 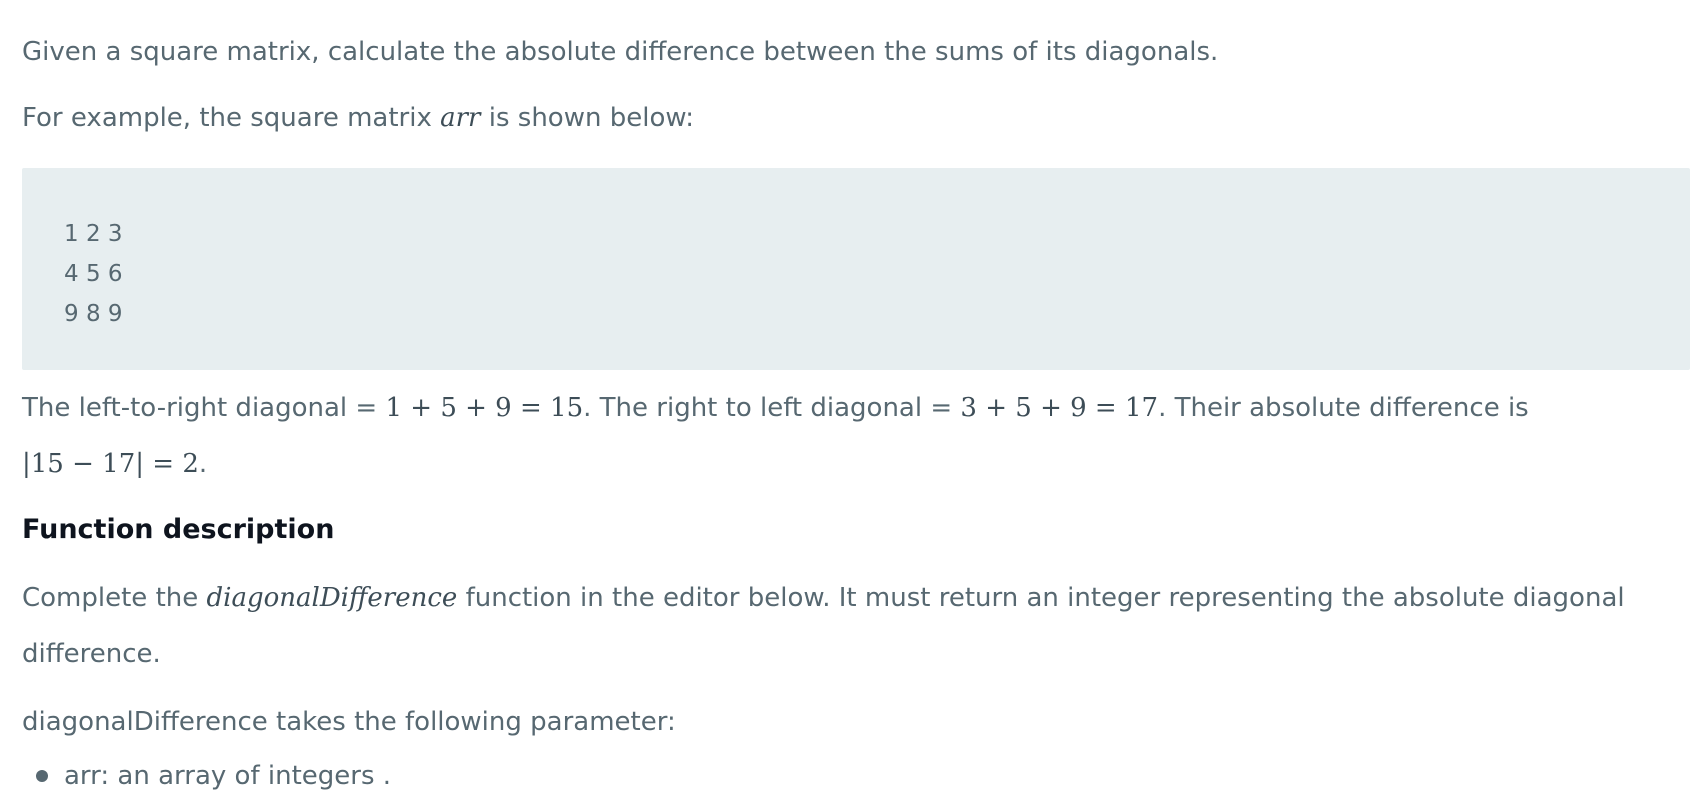 I want to click on example-suffix: is shown below:, so click(x=587, y=118).